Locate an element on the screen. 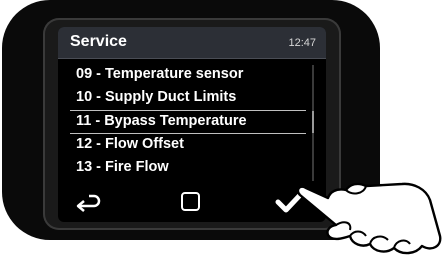  back-button is located at coordinates (88, 202).